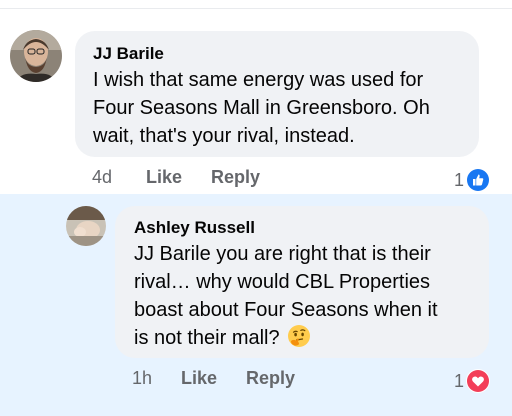 This screenshot has width=512, height=416. What do you see at coordinates (258, 80) in the screenshot?
I see `comment-text-line: I wish that same energy was used for` at bounding box center [258, 80].